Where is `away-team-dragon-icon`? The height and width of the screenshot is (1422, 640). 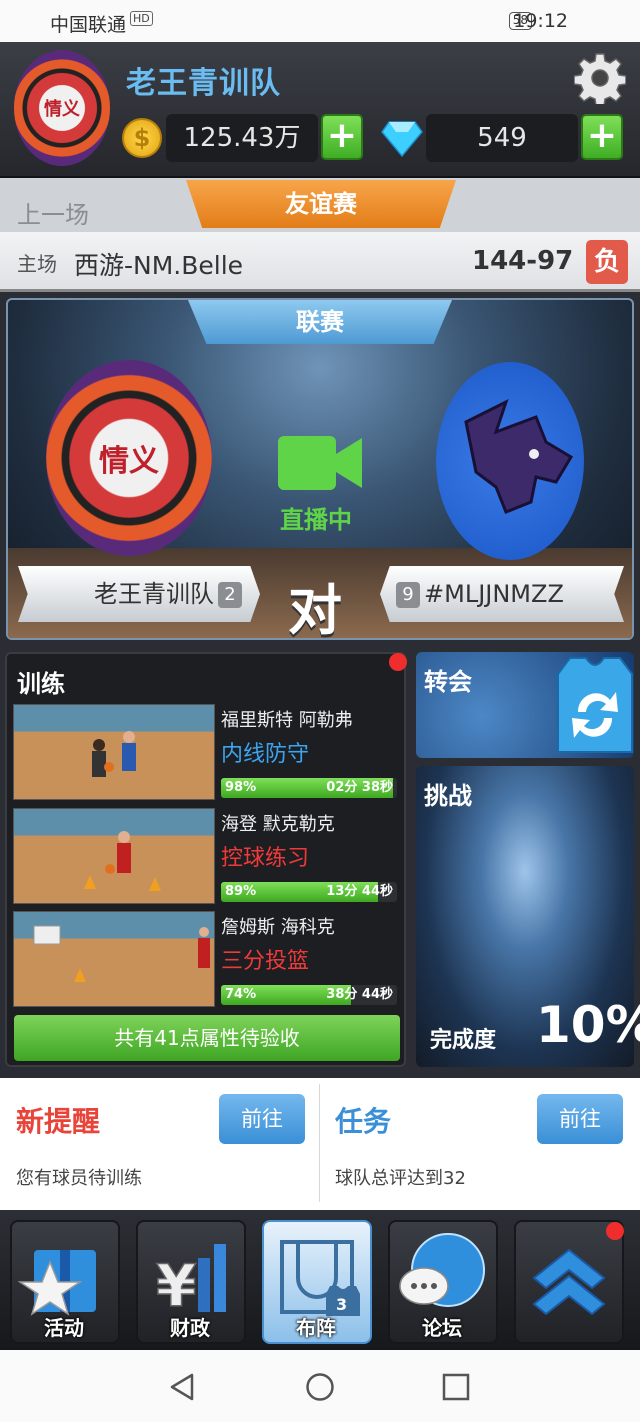 away-team-dragon-icon is located at coordinates (510, 461).